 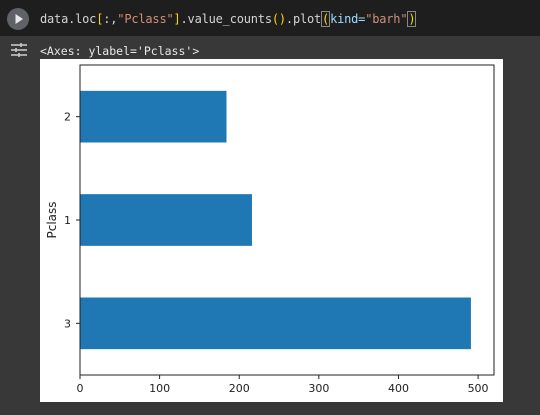 I want to click on run-cell-button, so click(x=18, y=19).